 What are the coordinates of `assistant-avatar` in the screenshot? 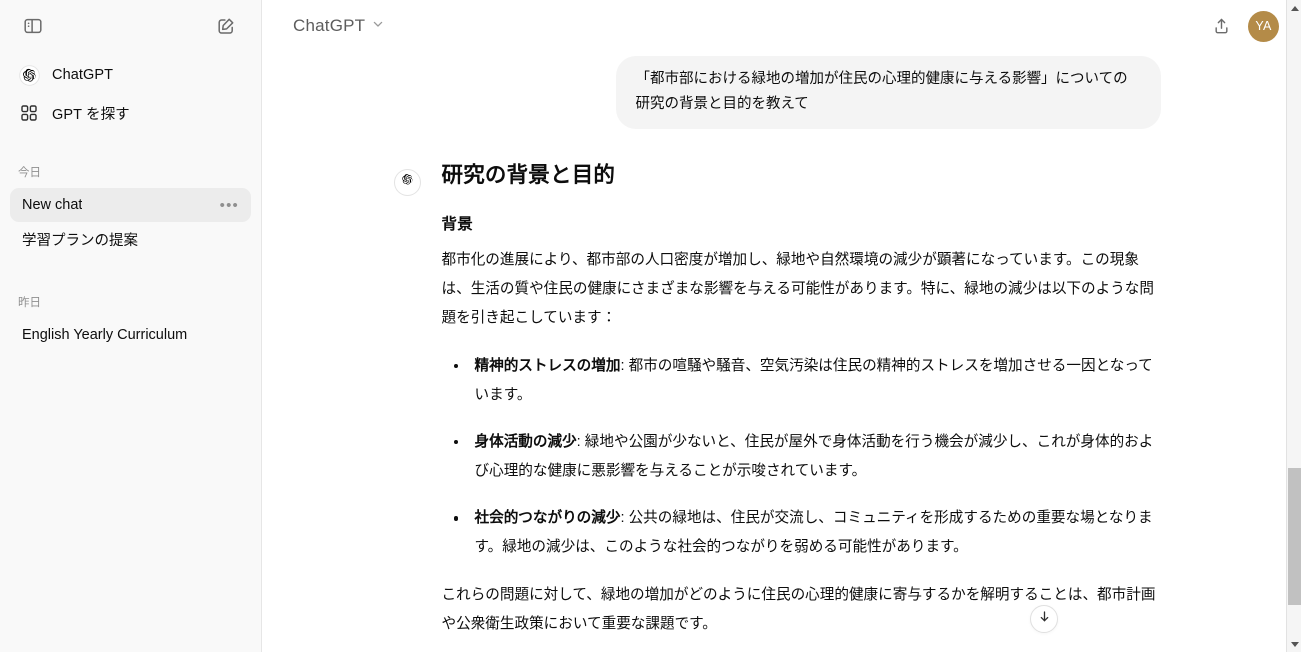 It's located at (407, 182).